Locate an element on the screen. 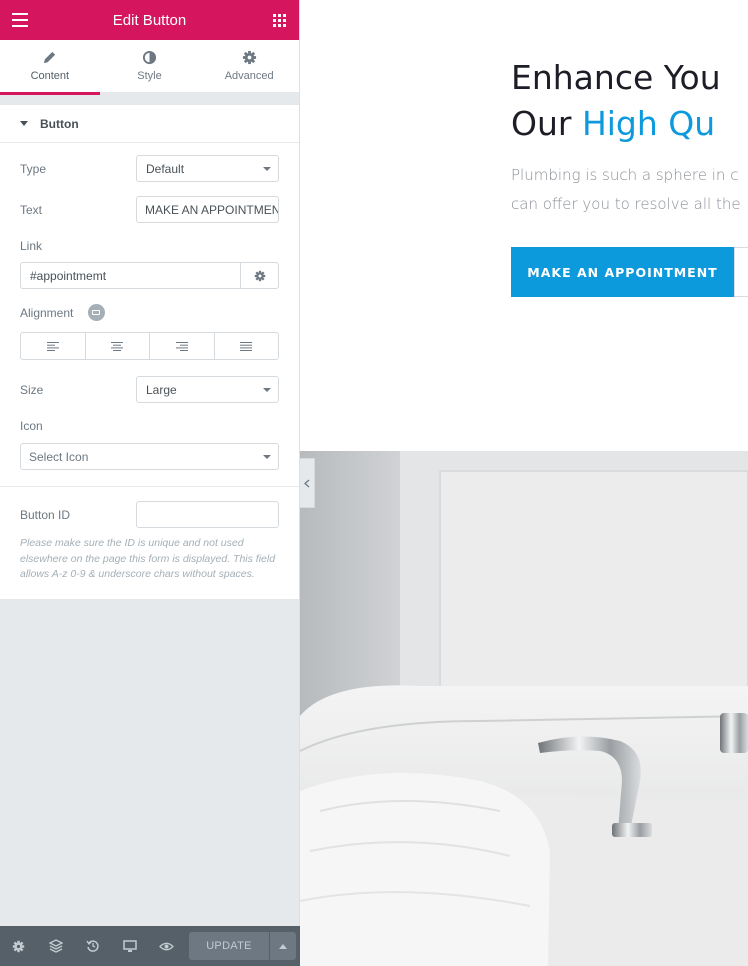 The height and width of the screenshot is (966, 748). size-control: Size Large is located at coordinates (149, 389).